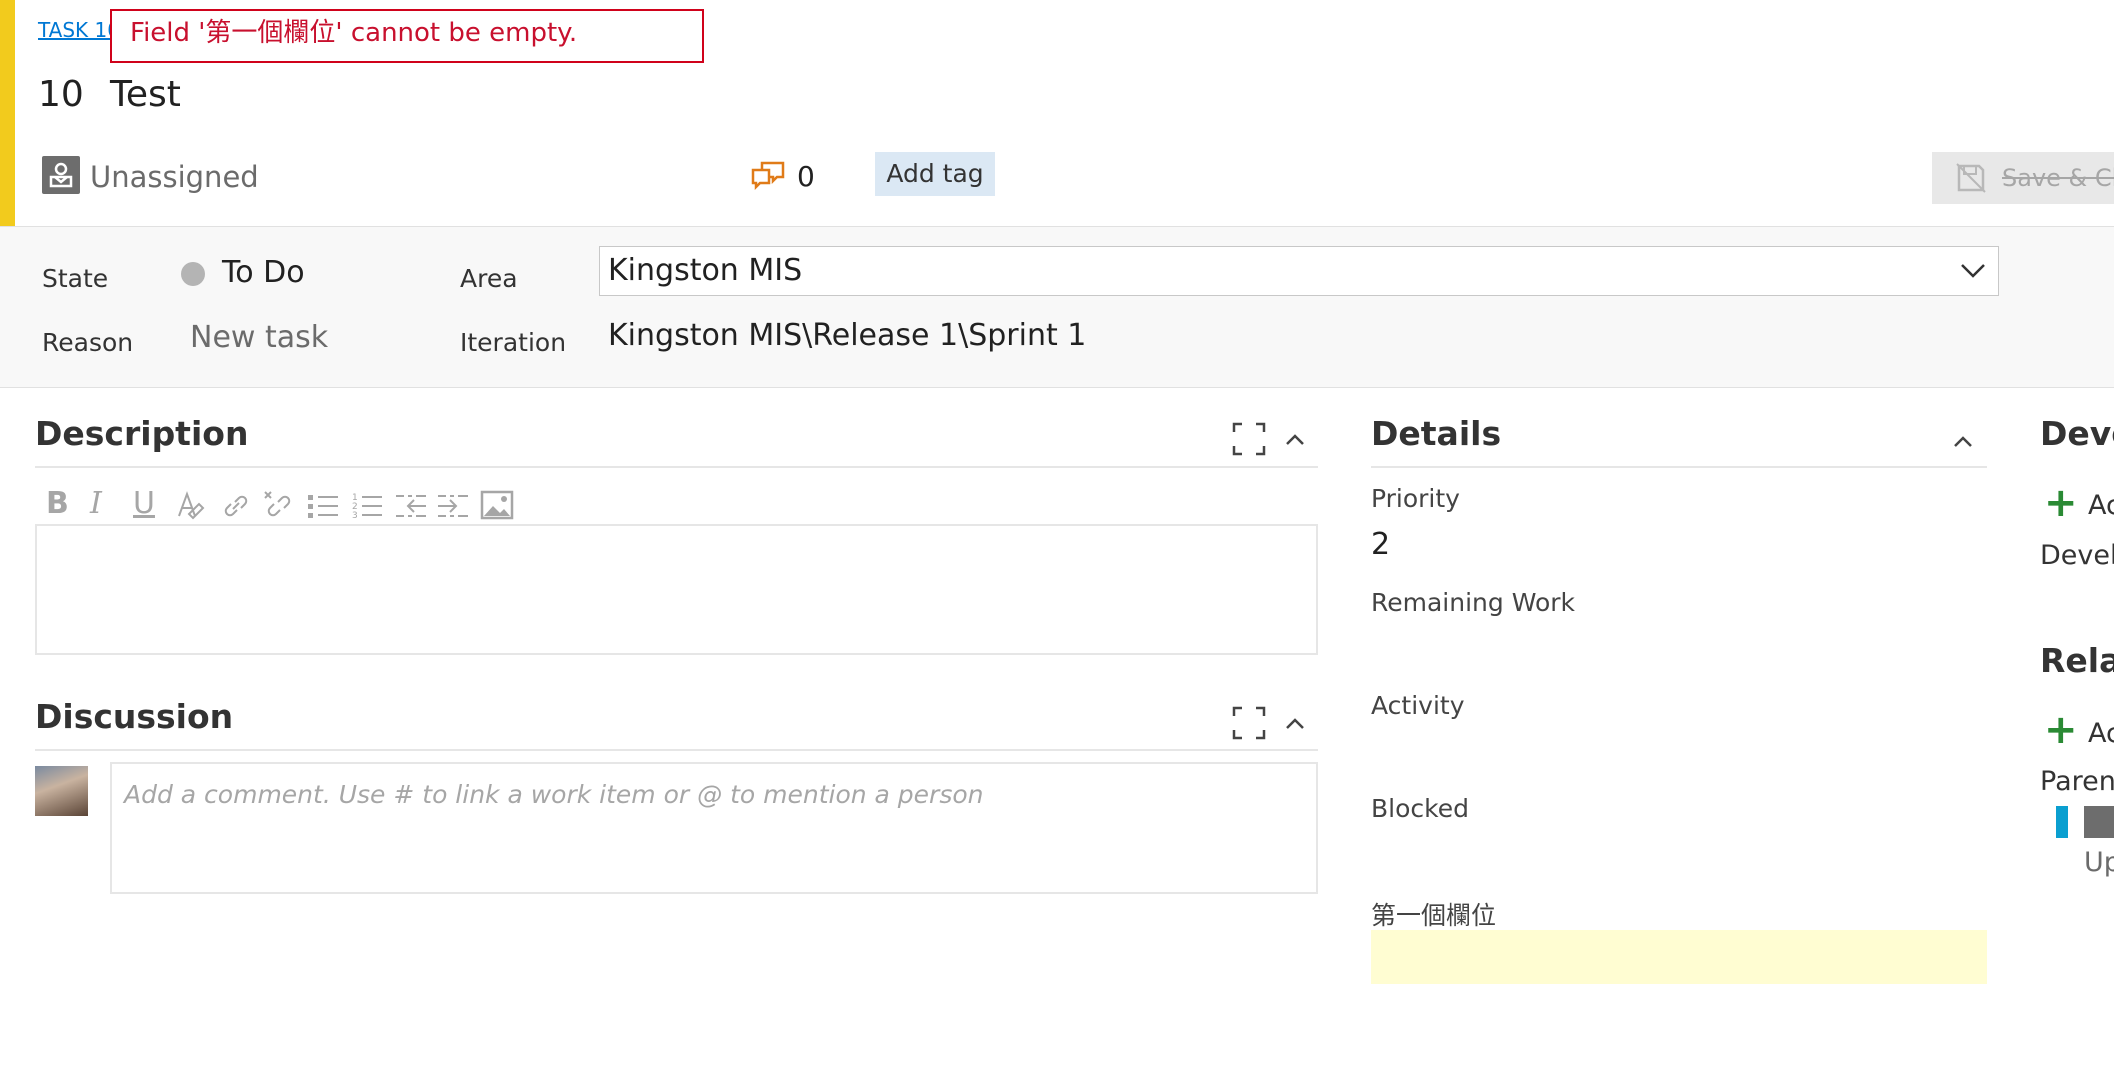  Describe the element at coordinates (193, 274) in the screenshot. I see `state-indicator-icon` at that location.